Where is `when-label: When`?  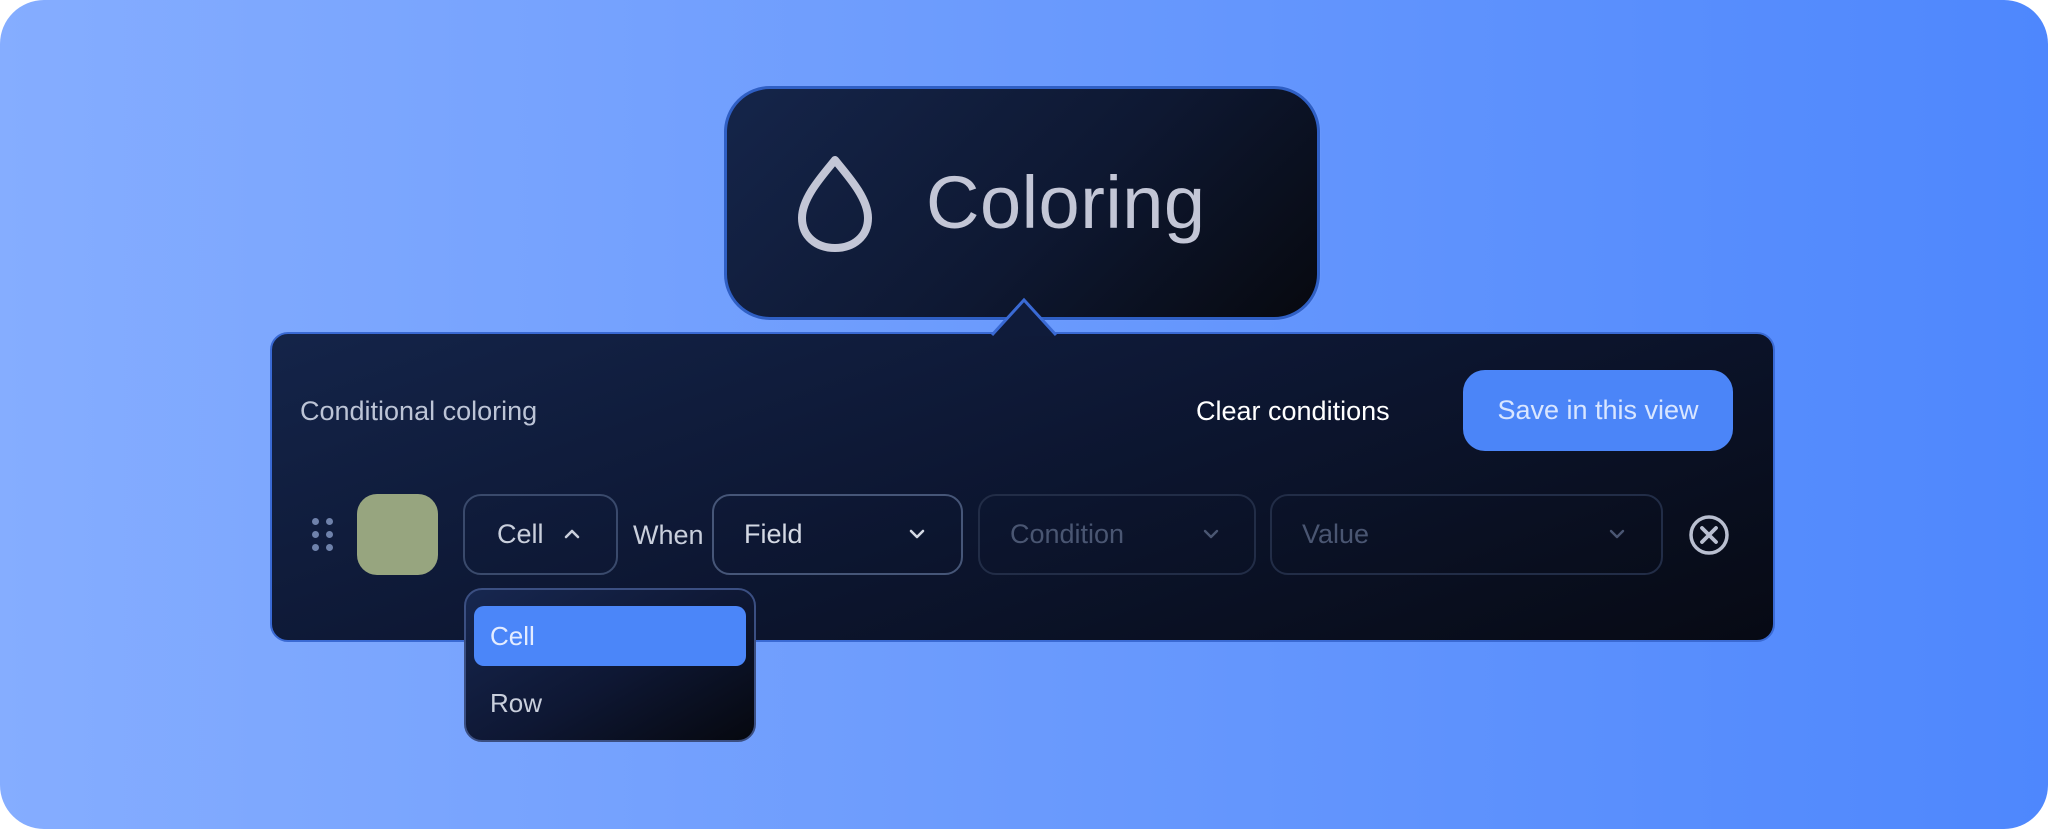
when-label: When is located at coordinates (668, 535).